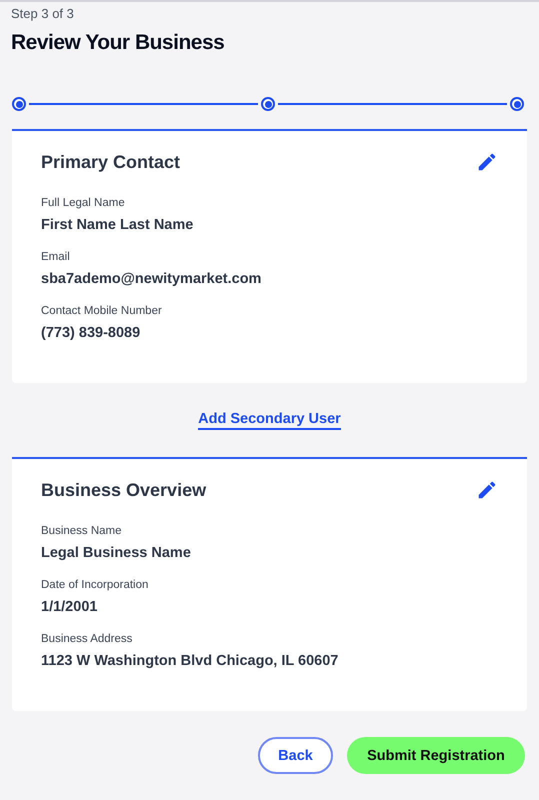  What do you see at coordinates (91, 333) in the screenshot?
I see `field-value: (773) 839-8089` at bounding box center [91, 333].